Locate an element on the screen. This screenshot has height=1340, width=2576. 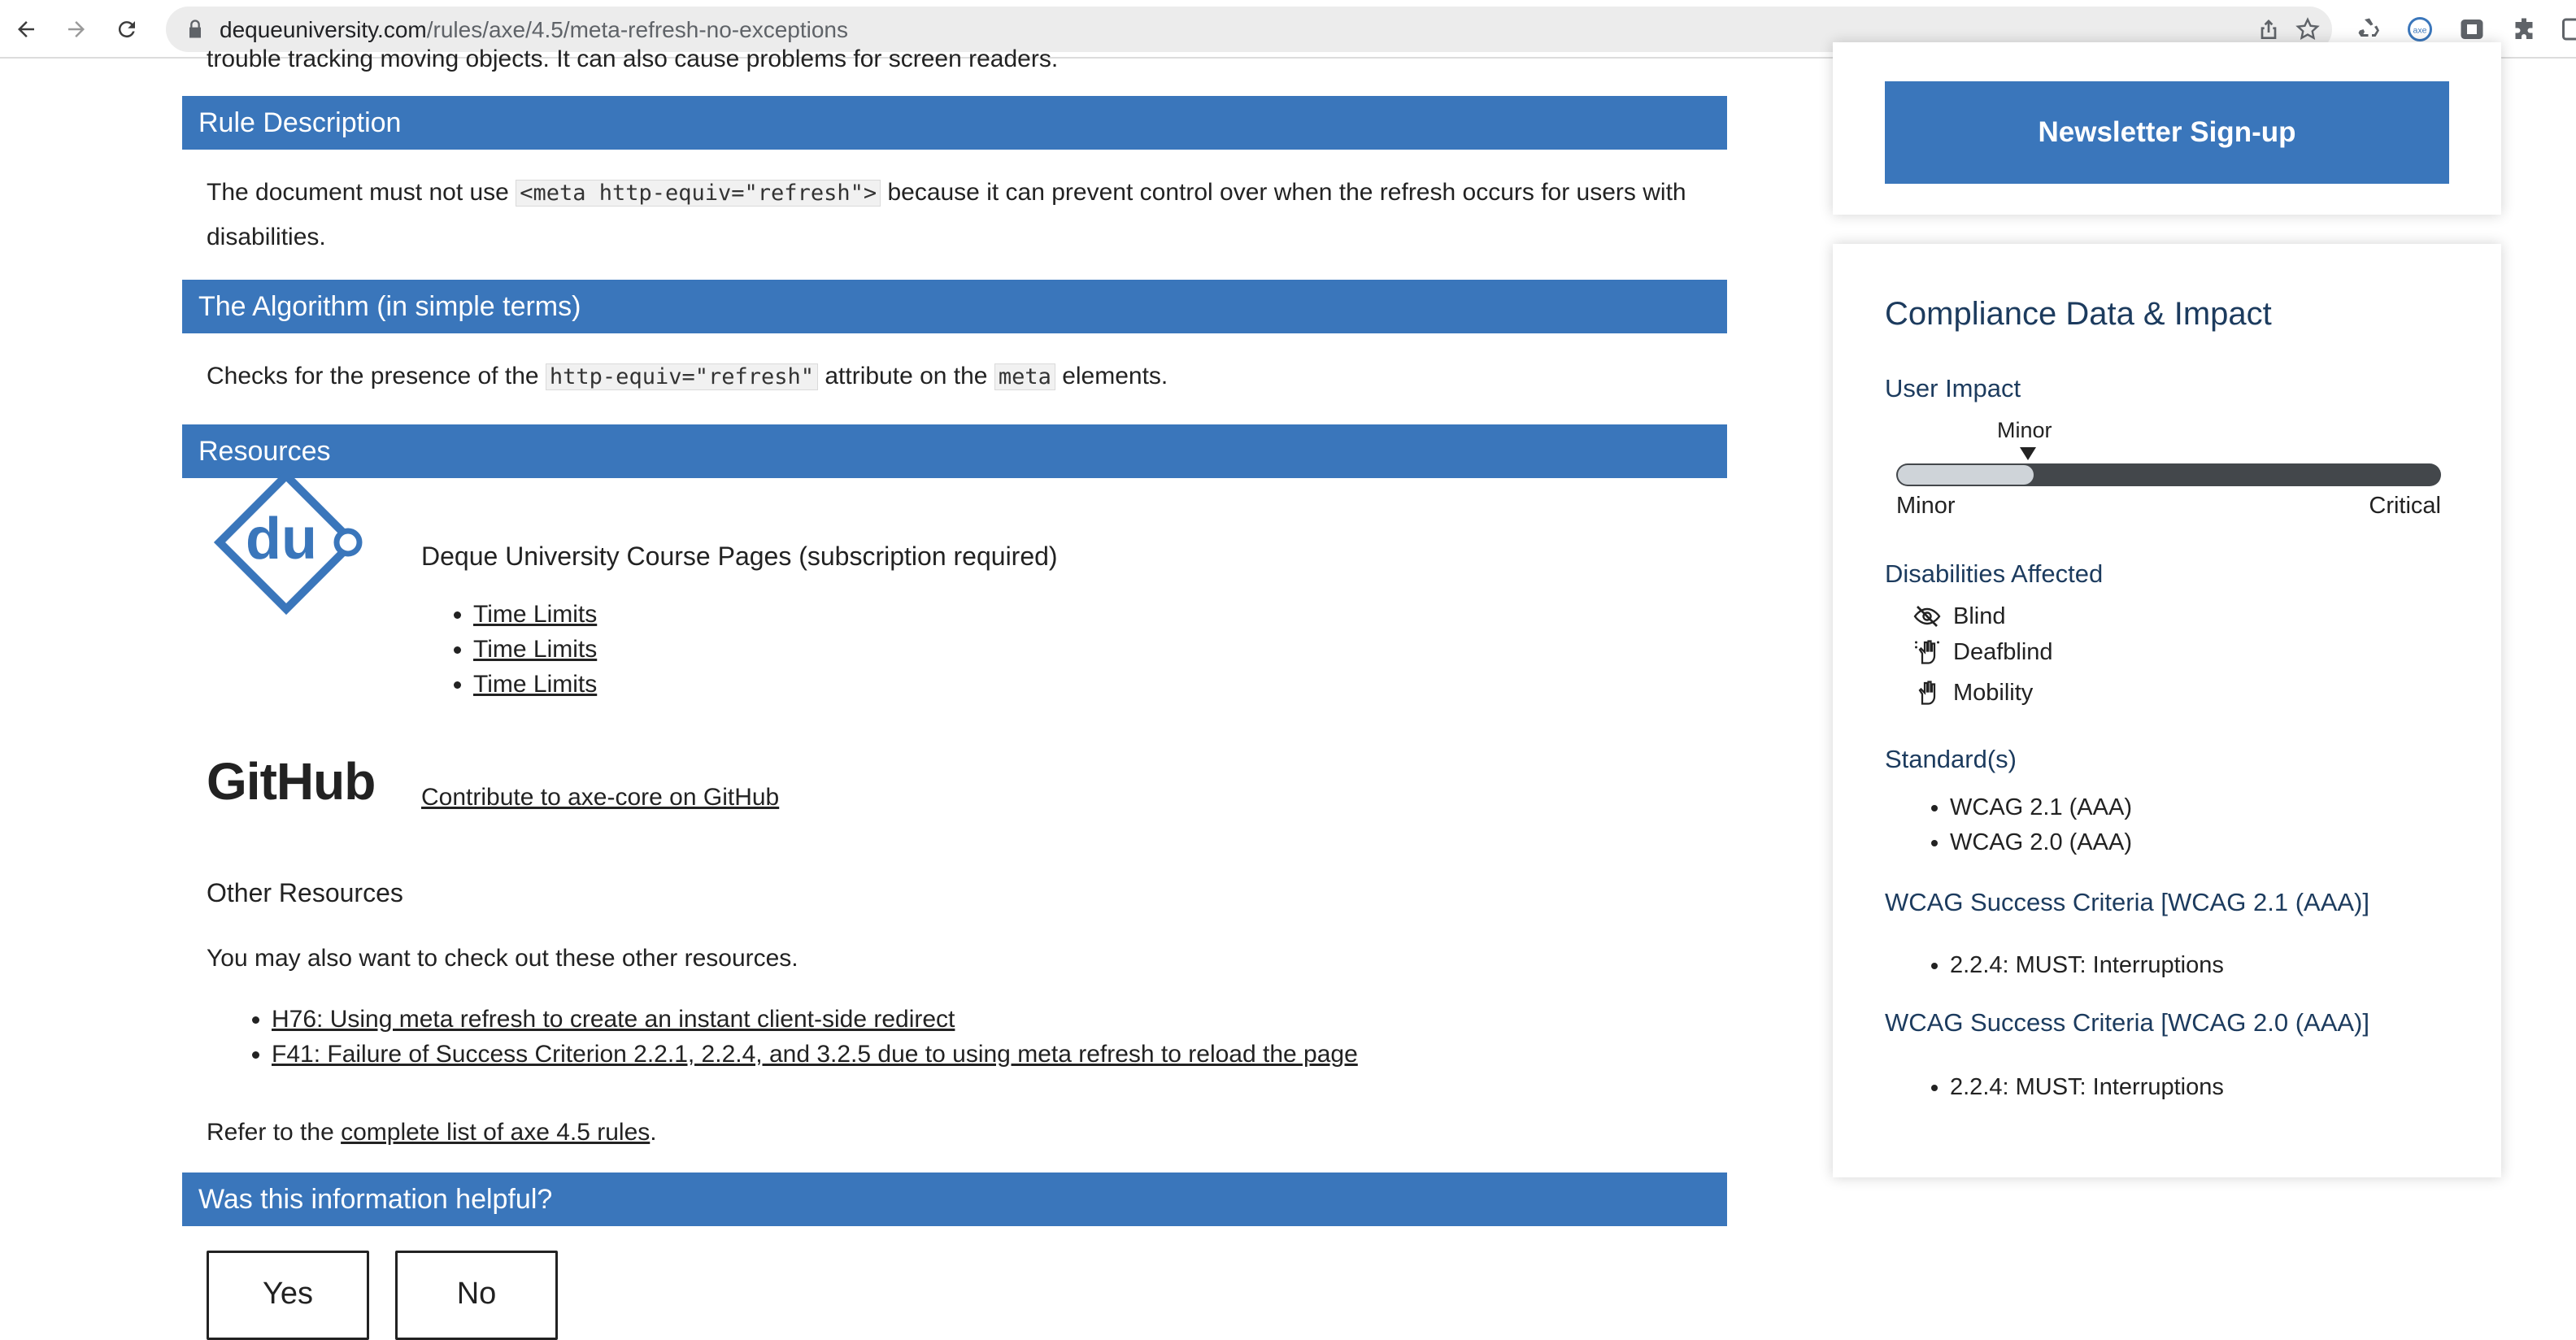
time-limits-link-1: Time Limits is located at coordinates (535, 614).